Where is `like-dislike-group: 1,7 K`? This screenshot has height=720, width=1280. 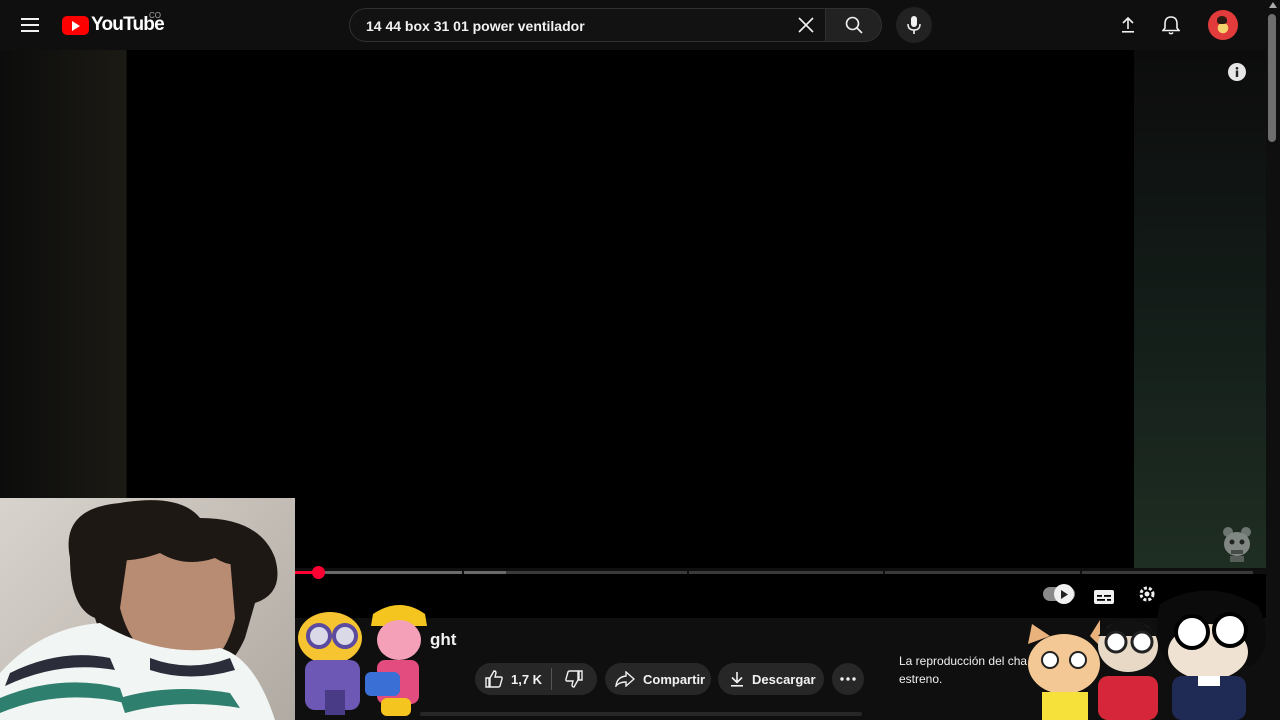 like-dislike-group: 1,7 K is located at coordinates (536, 679).